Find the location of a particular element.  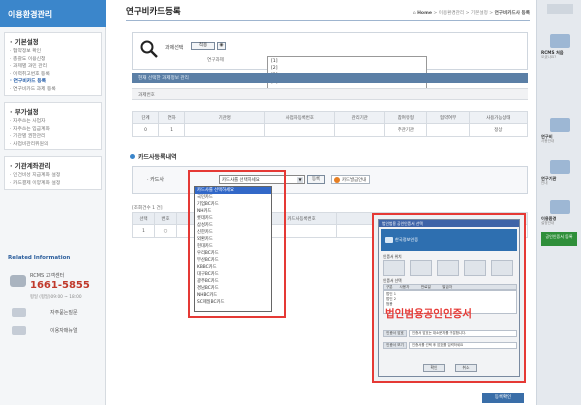

breadcrumb-section: 이용환경관리 is located at coordinates (451, 13).